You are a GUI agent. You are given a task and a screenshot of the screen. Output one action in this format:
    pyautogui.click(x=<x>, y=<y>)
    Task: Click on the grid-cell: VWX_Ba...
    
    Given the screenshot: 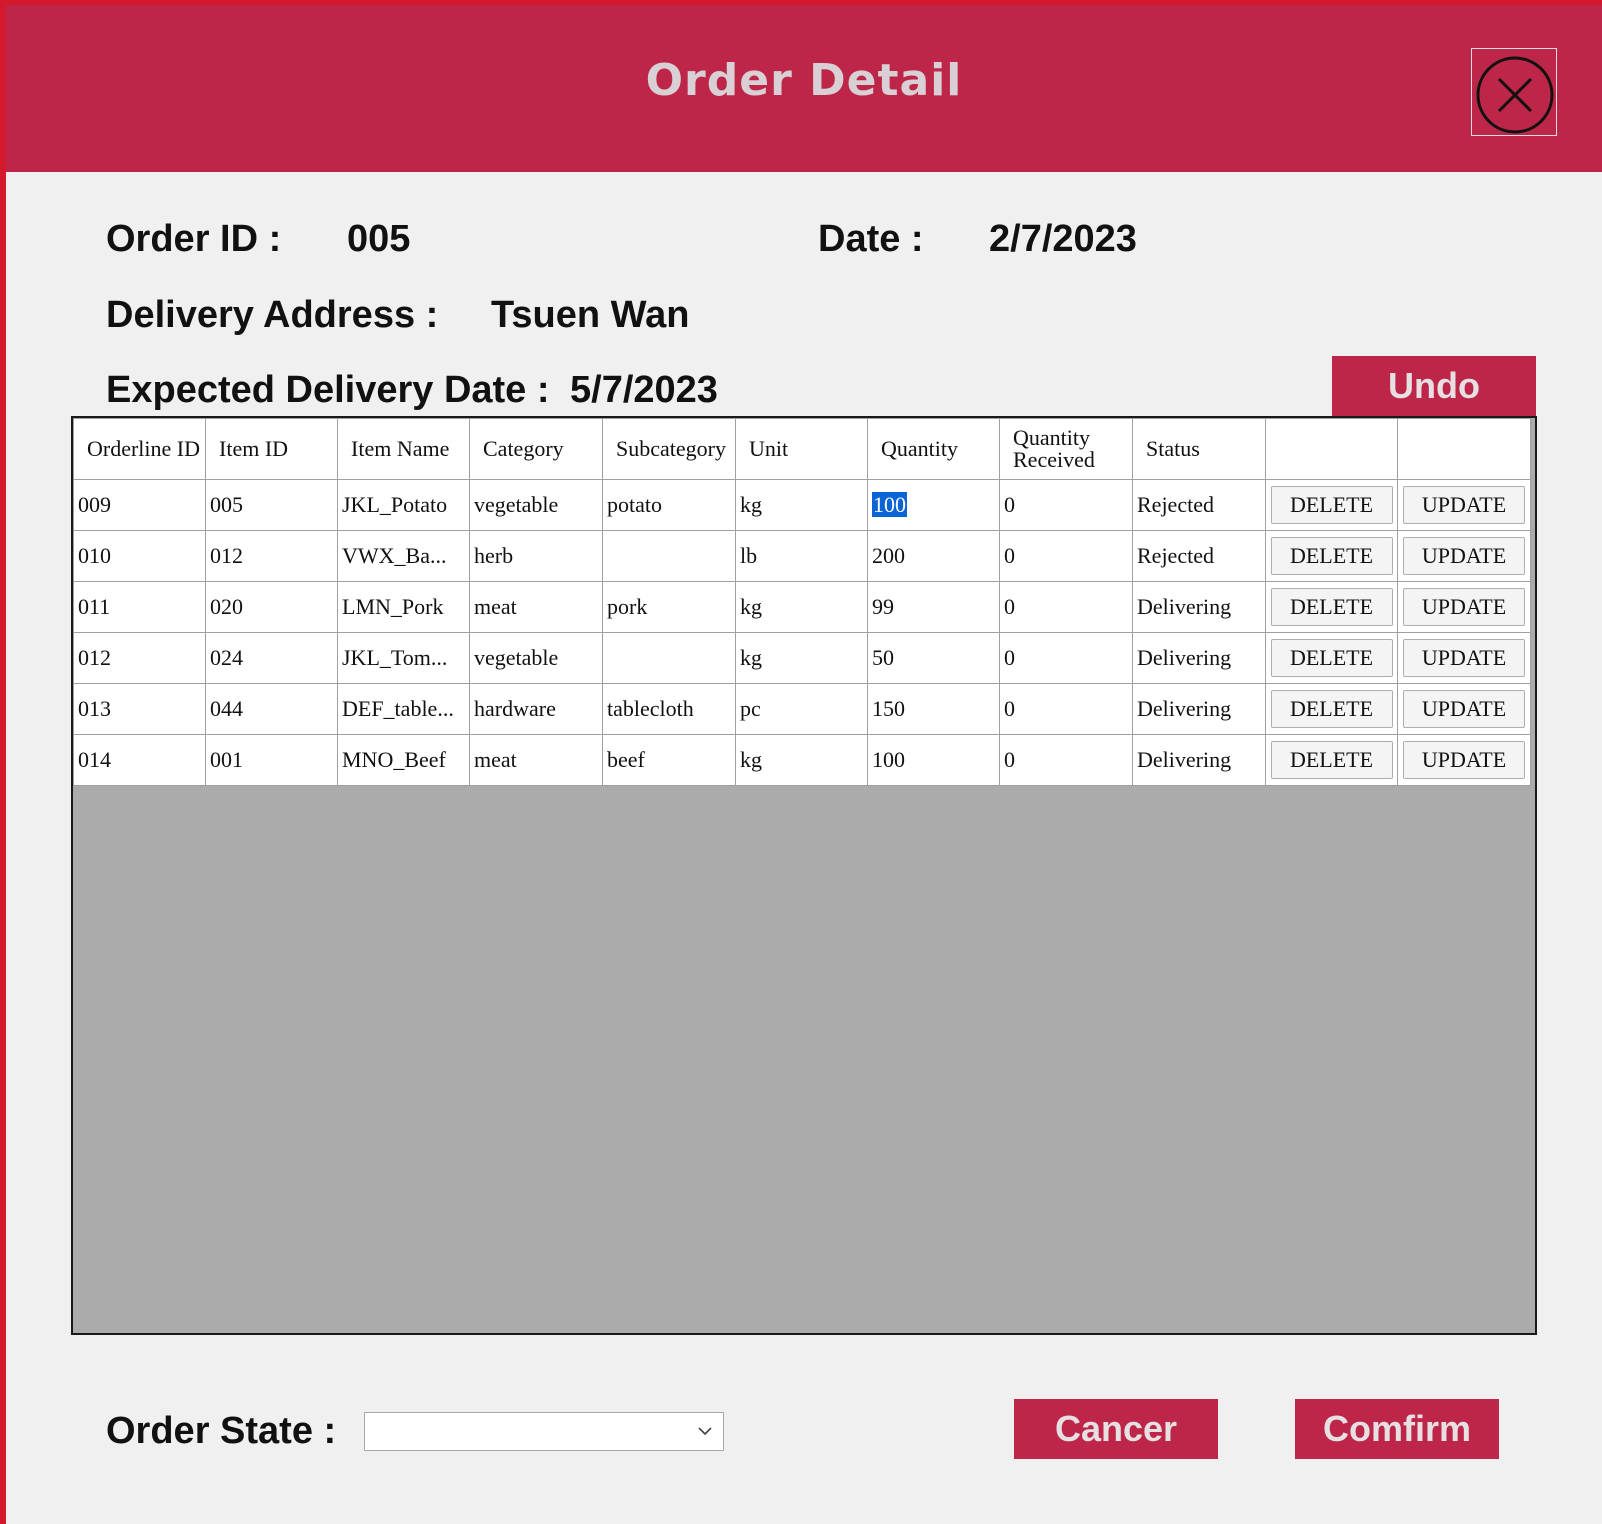 What is the action you would take?
    pyautogui.click(x=403, y=556)
    